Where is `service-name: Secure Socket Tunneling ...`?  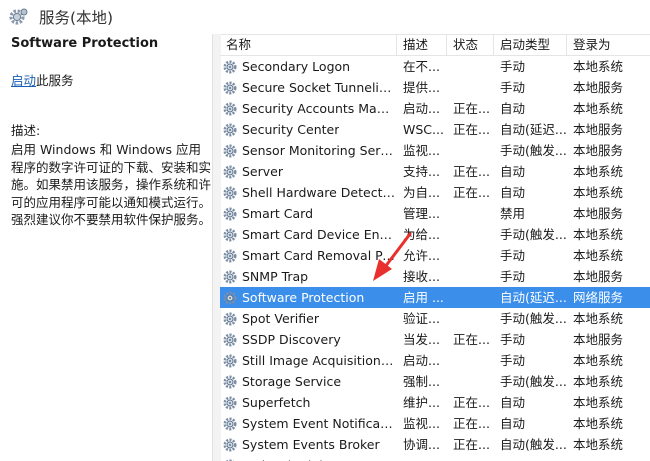 service-name: Secure Socket Tunneling ... is located at coordinates (319, 87).